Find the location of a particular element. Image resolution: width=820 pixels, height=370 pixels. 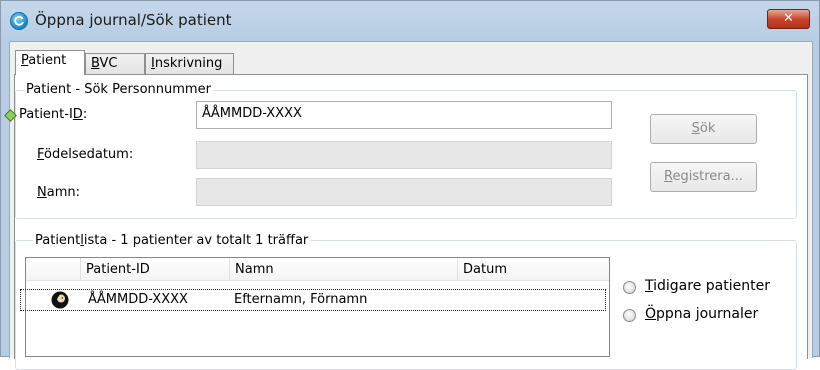

app-refresh-icon is located at coordinates (19, 21).